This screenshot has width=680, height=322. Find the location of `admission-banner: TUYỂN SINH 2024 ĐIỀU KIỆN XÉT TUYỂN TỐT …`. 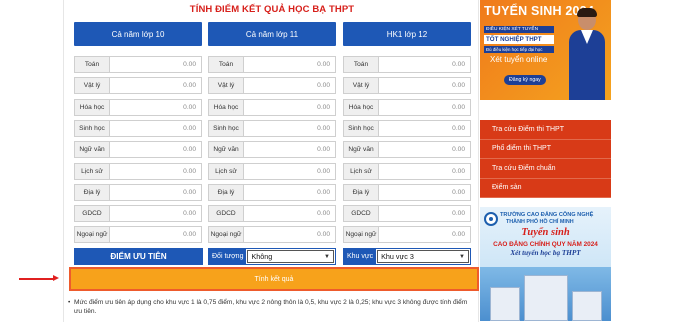

admission-banner: TUYỂN SINH 2024 ĐIỀU KIỆN XÉT TUYỂN TỐT … is located at coordinates (545, 50).